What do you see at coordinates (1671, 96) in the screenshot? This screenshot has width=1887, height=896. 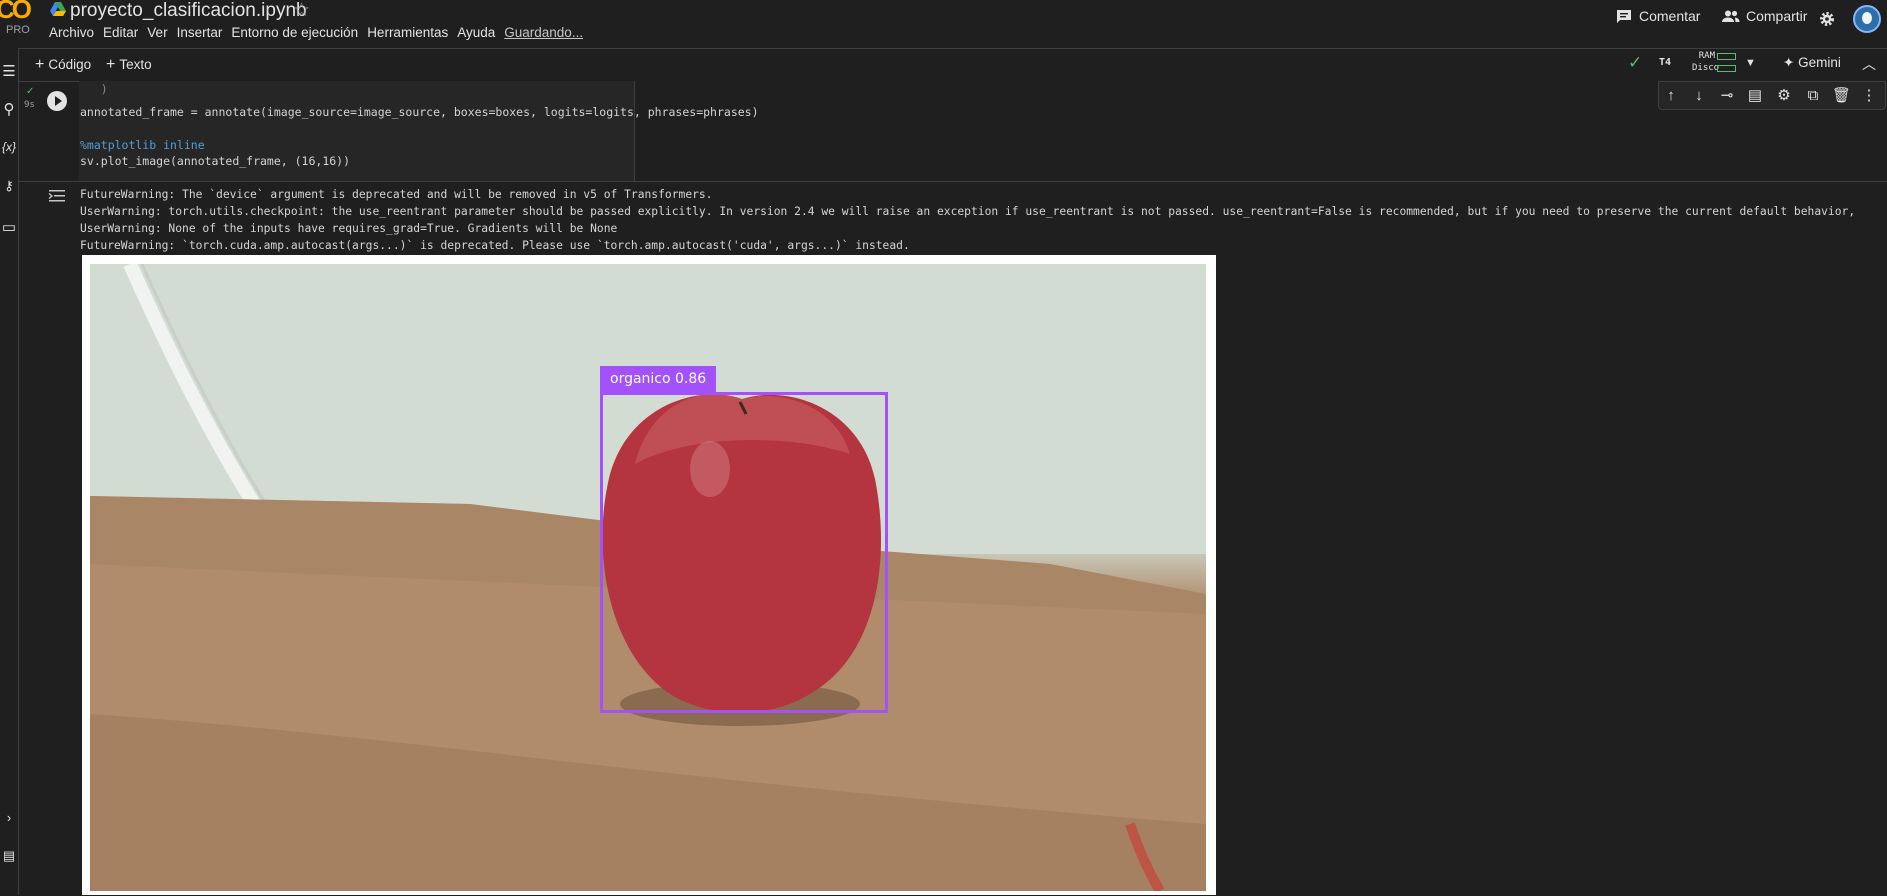 I see `move-up-icon: ↑` at bounding box center [1671, 96].